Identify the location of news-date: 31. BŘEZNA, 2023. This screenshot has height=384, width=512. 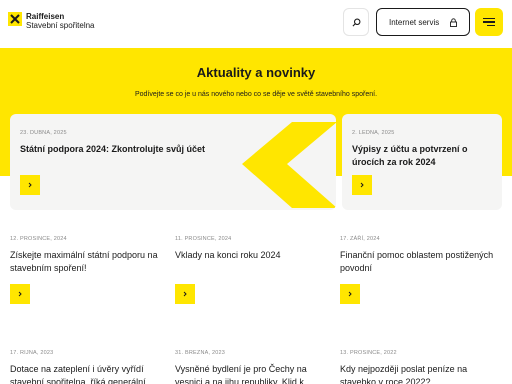
(200, 353).